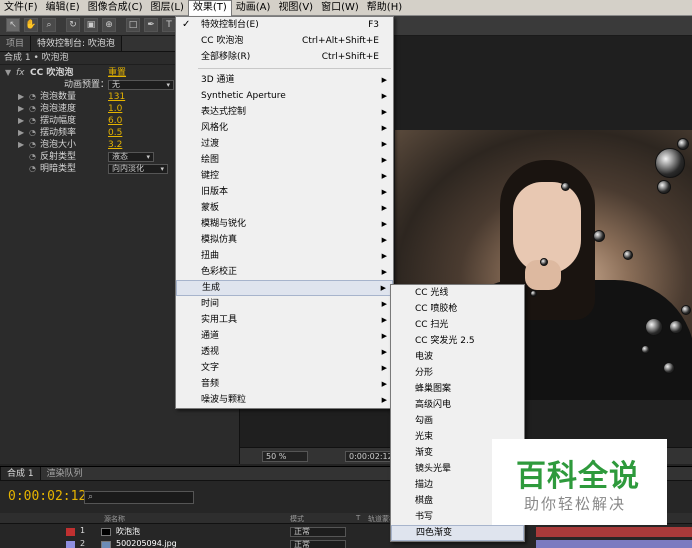 This screenshot has height=548, width=692. I want to click on property-value: 6.0, so click(115, 121).